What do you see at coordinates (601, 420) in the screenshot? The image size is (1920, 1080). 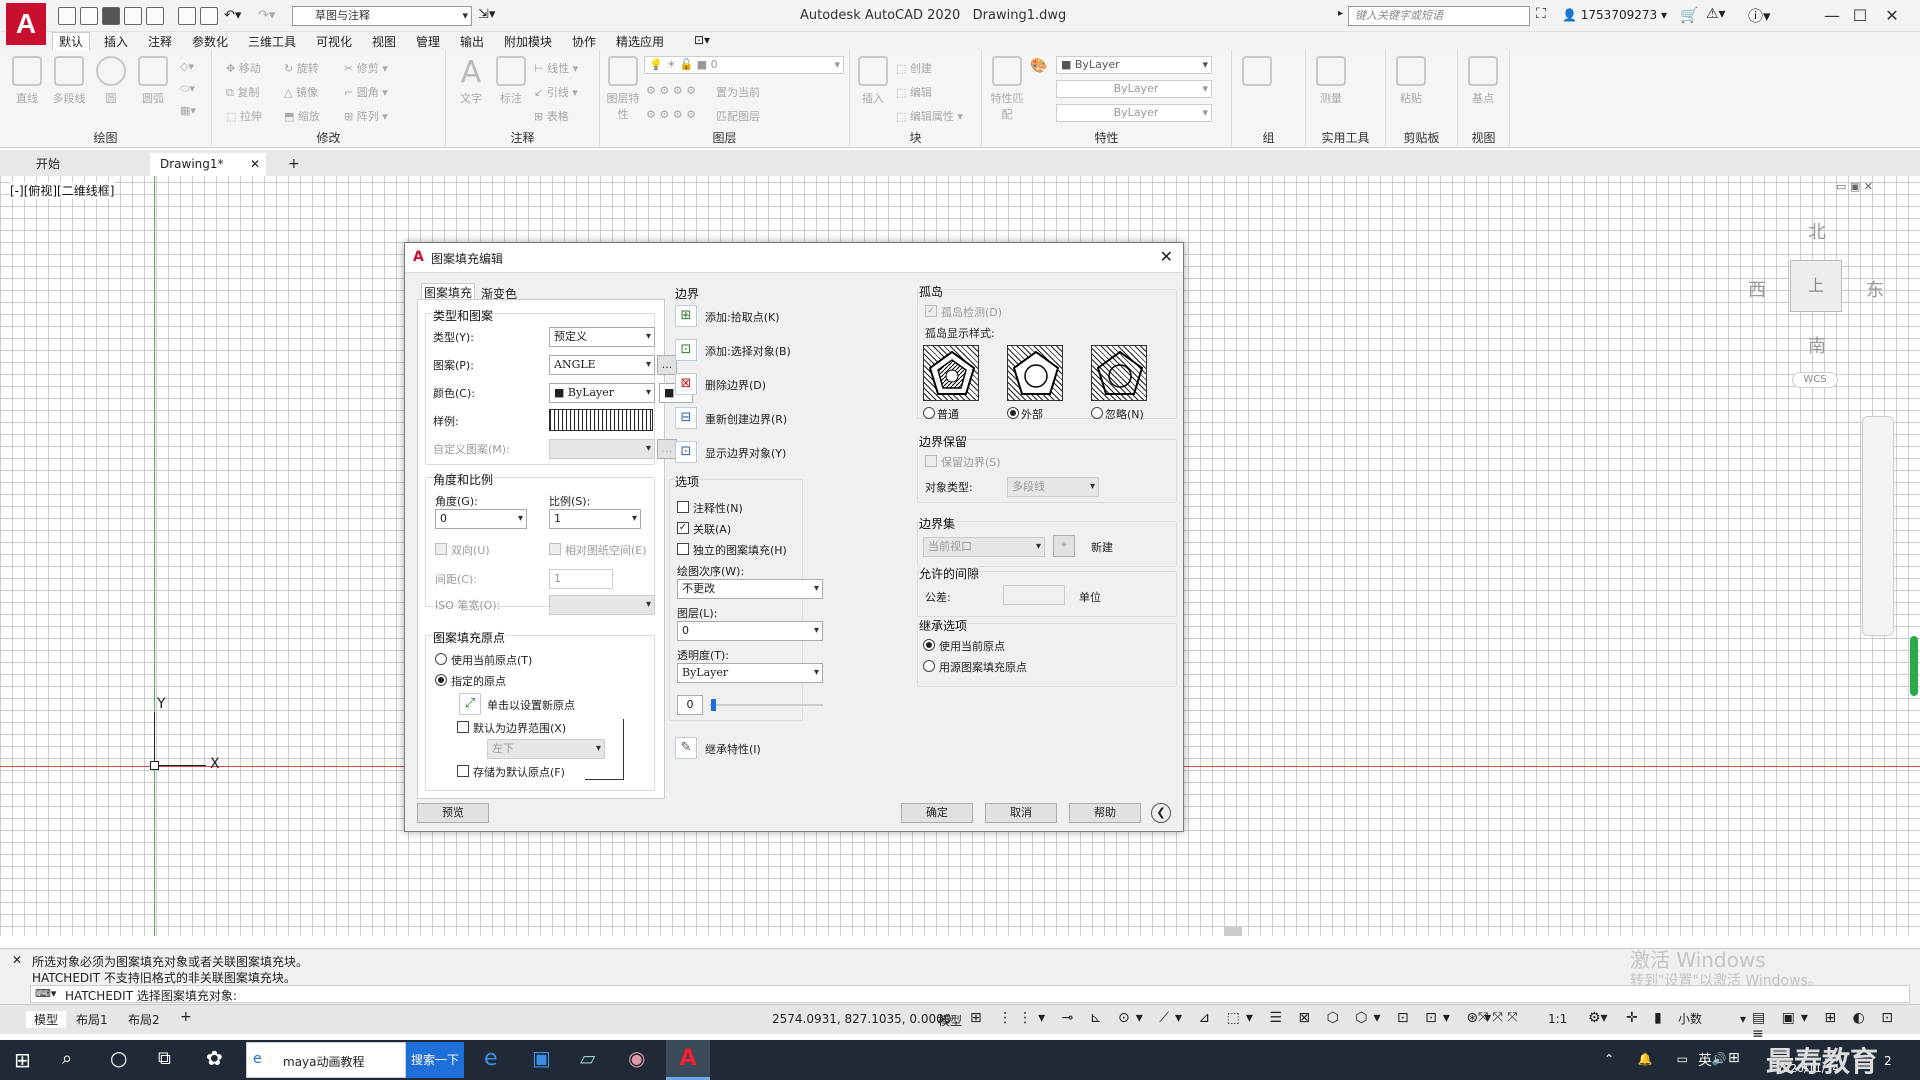 I see `pattern-swatch` at bounding box center [601, 420].